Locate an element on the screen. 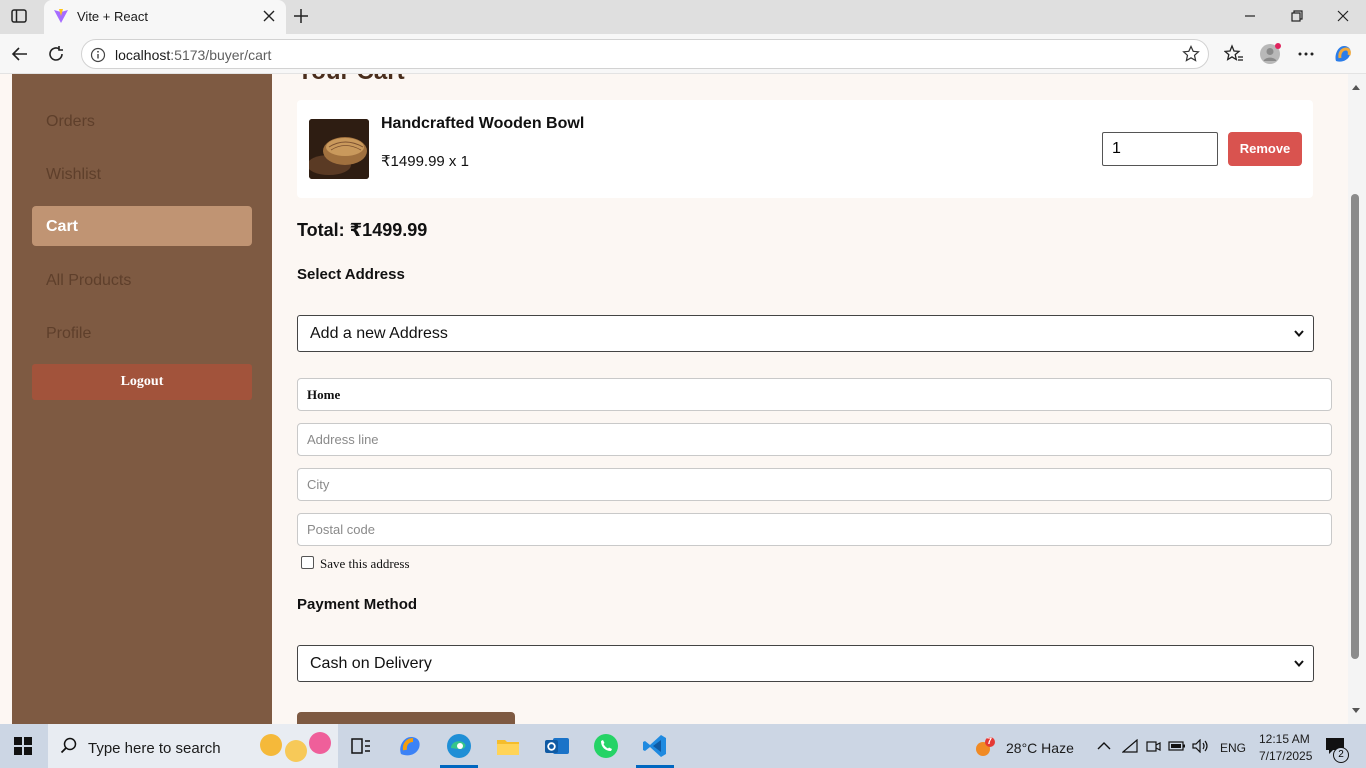  file-explorer-icon is located at coordinates (508, 746).